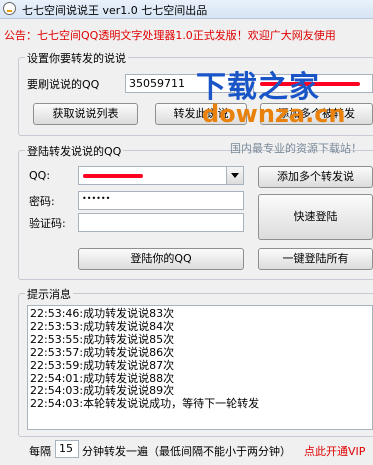 Image resolution: width=373 pixels, height=465 pixels. I want to click on captcha-label: 验证码:, so click(47, 223).